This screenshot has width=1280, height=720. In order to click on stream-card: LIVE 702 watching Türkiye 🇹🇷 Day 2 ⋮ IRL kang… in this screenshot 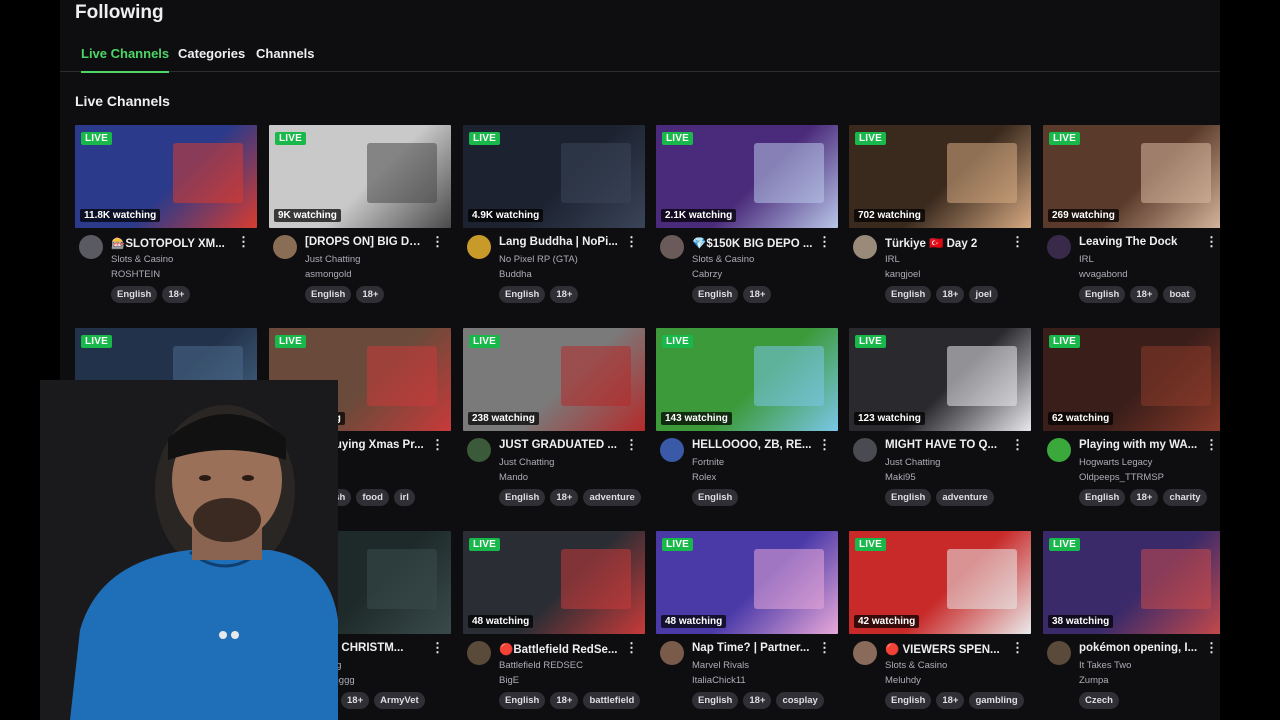, I will do `click(940, 215)`.